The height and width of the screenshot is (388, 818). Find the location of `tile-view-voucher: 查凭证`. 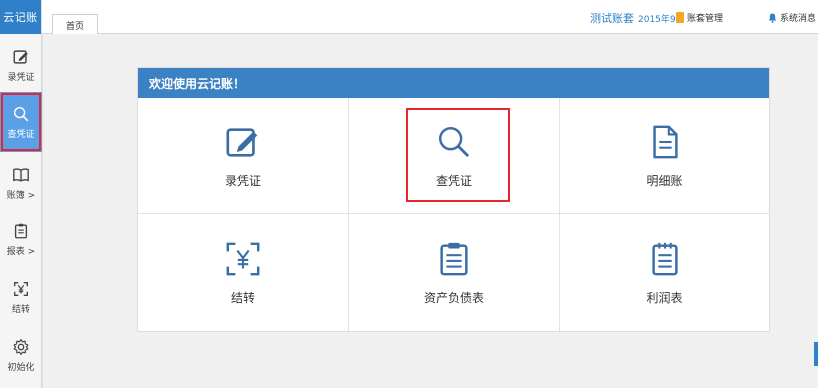

tile-view-voucher: 查凭证 is located at coordinates (454, 156).